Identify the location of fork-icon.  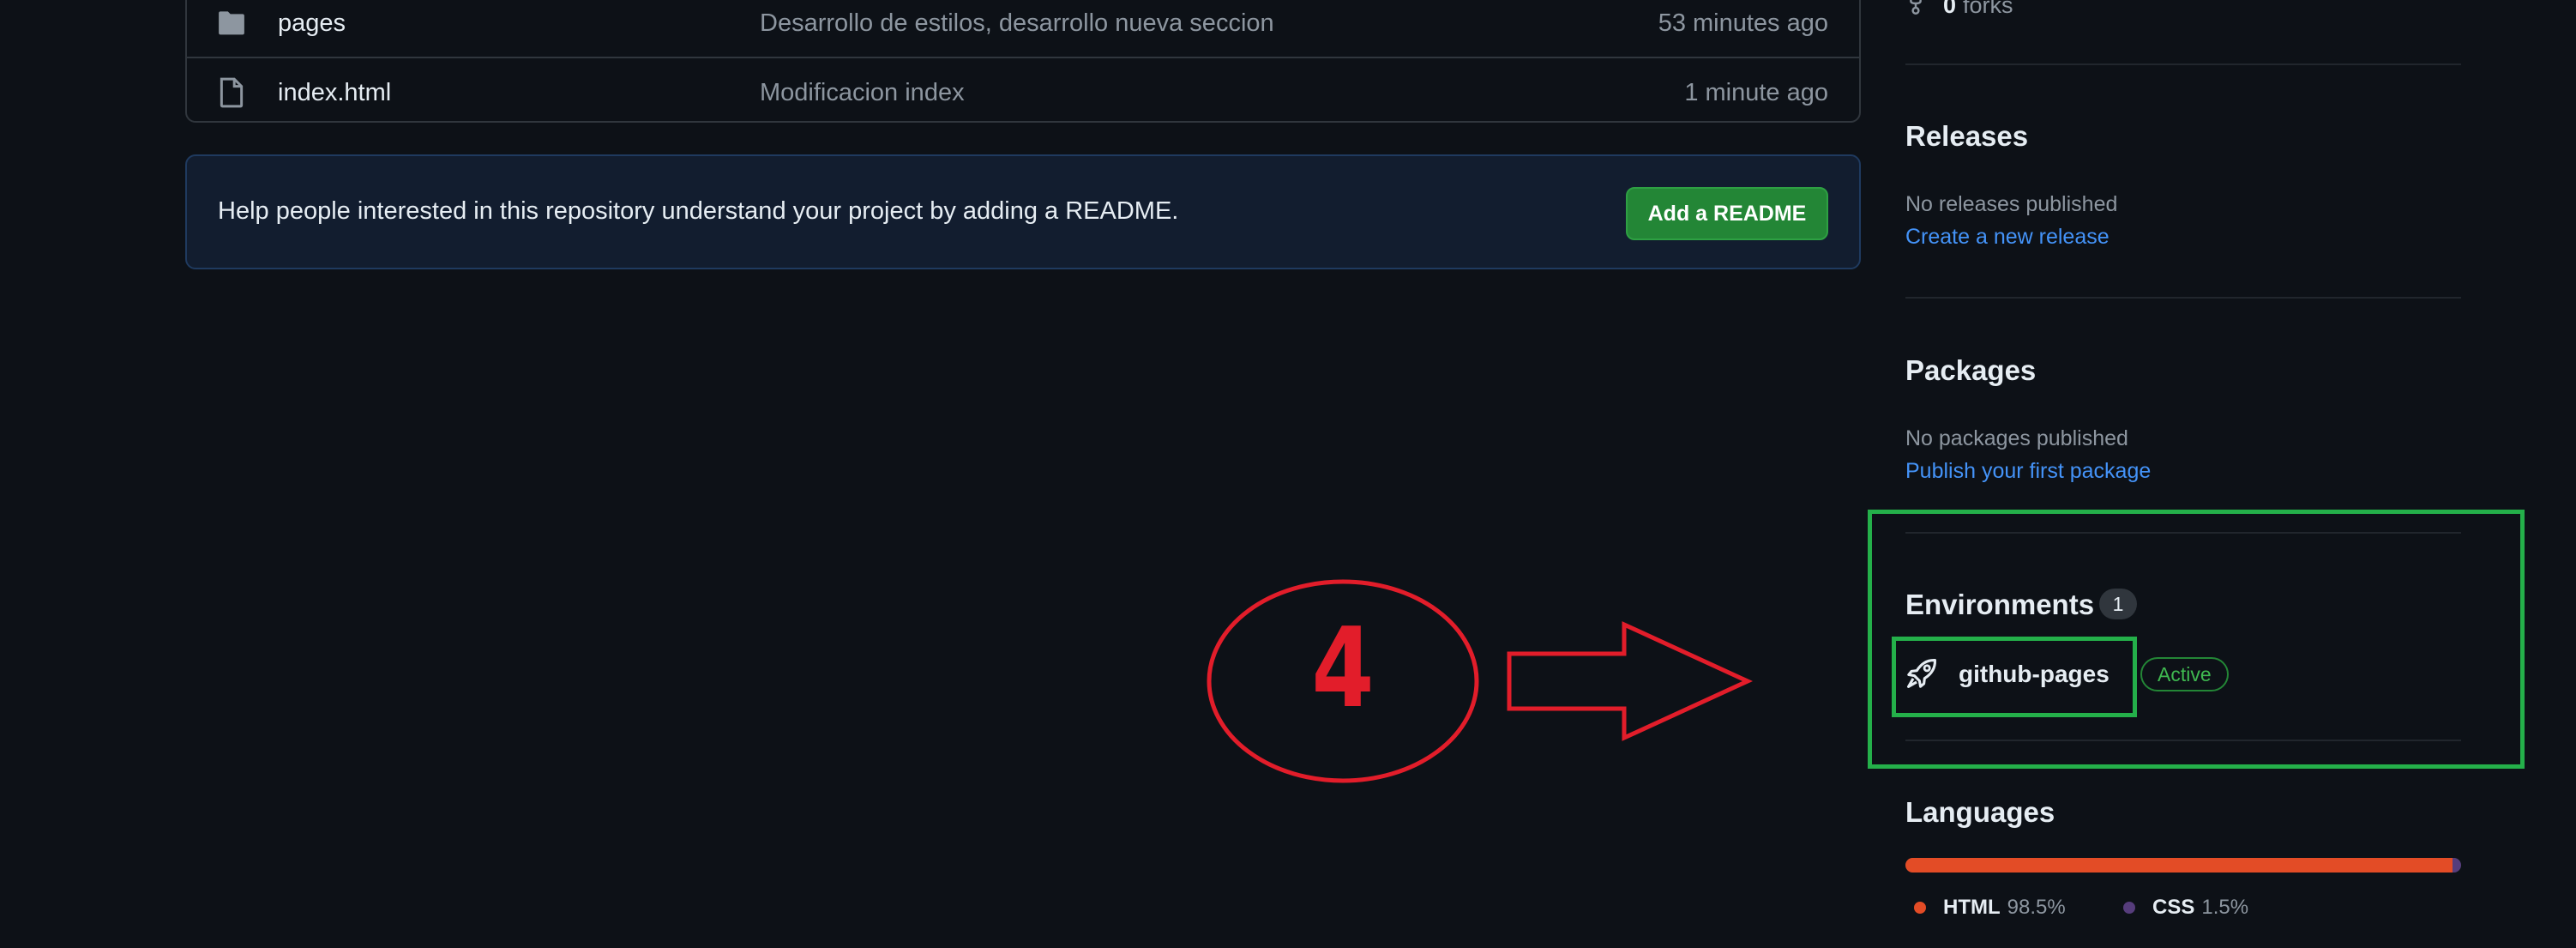
(1915, 10).